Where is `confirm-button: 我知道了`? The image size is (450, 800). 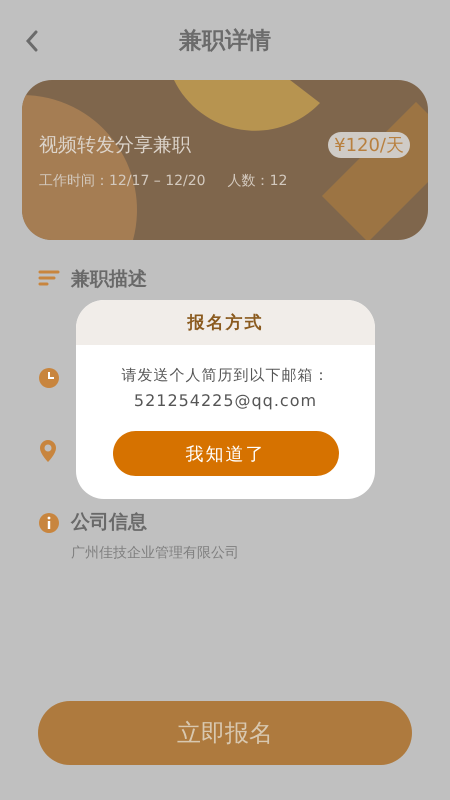 confirm-button: 我知道了 is located at coordinates (225, 453).